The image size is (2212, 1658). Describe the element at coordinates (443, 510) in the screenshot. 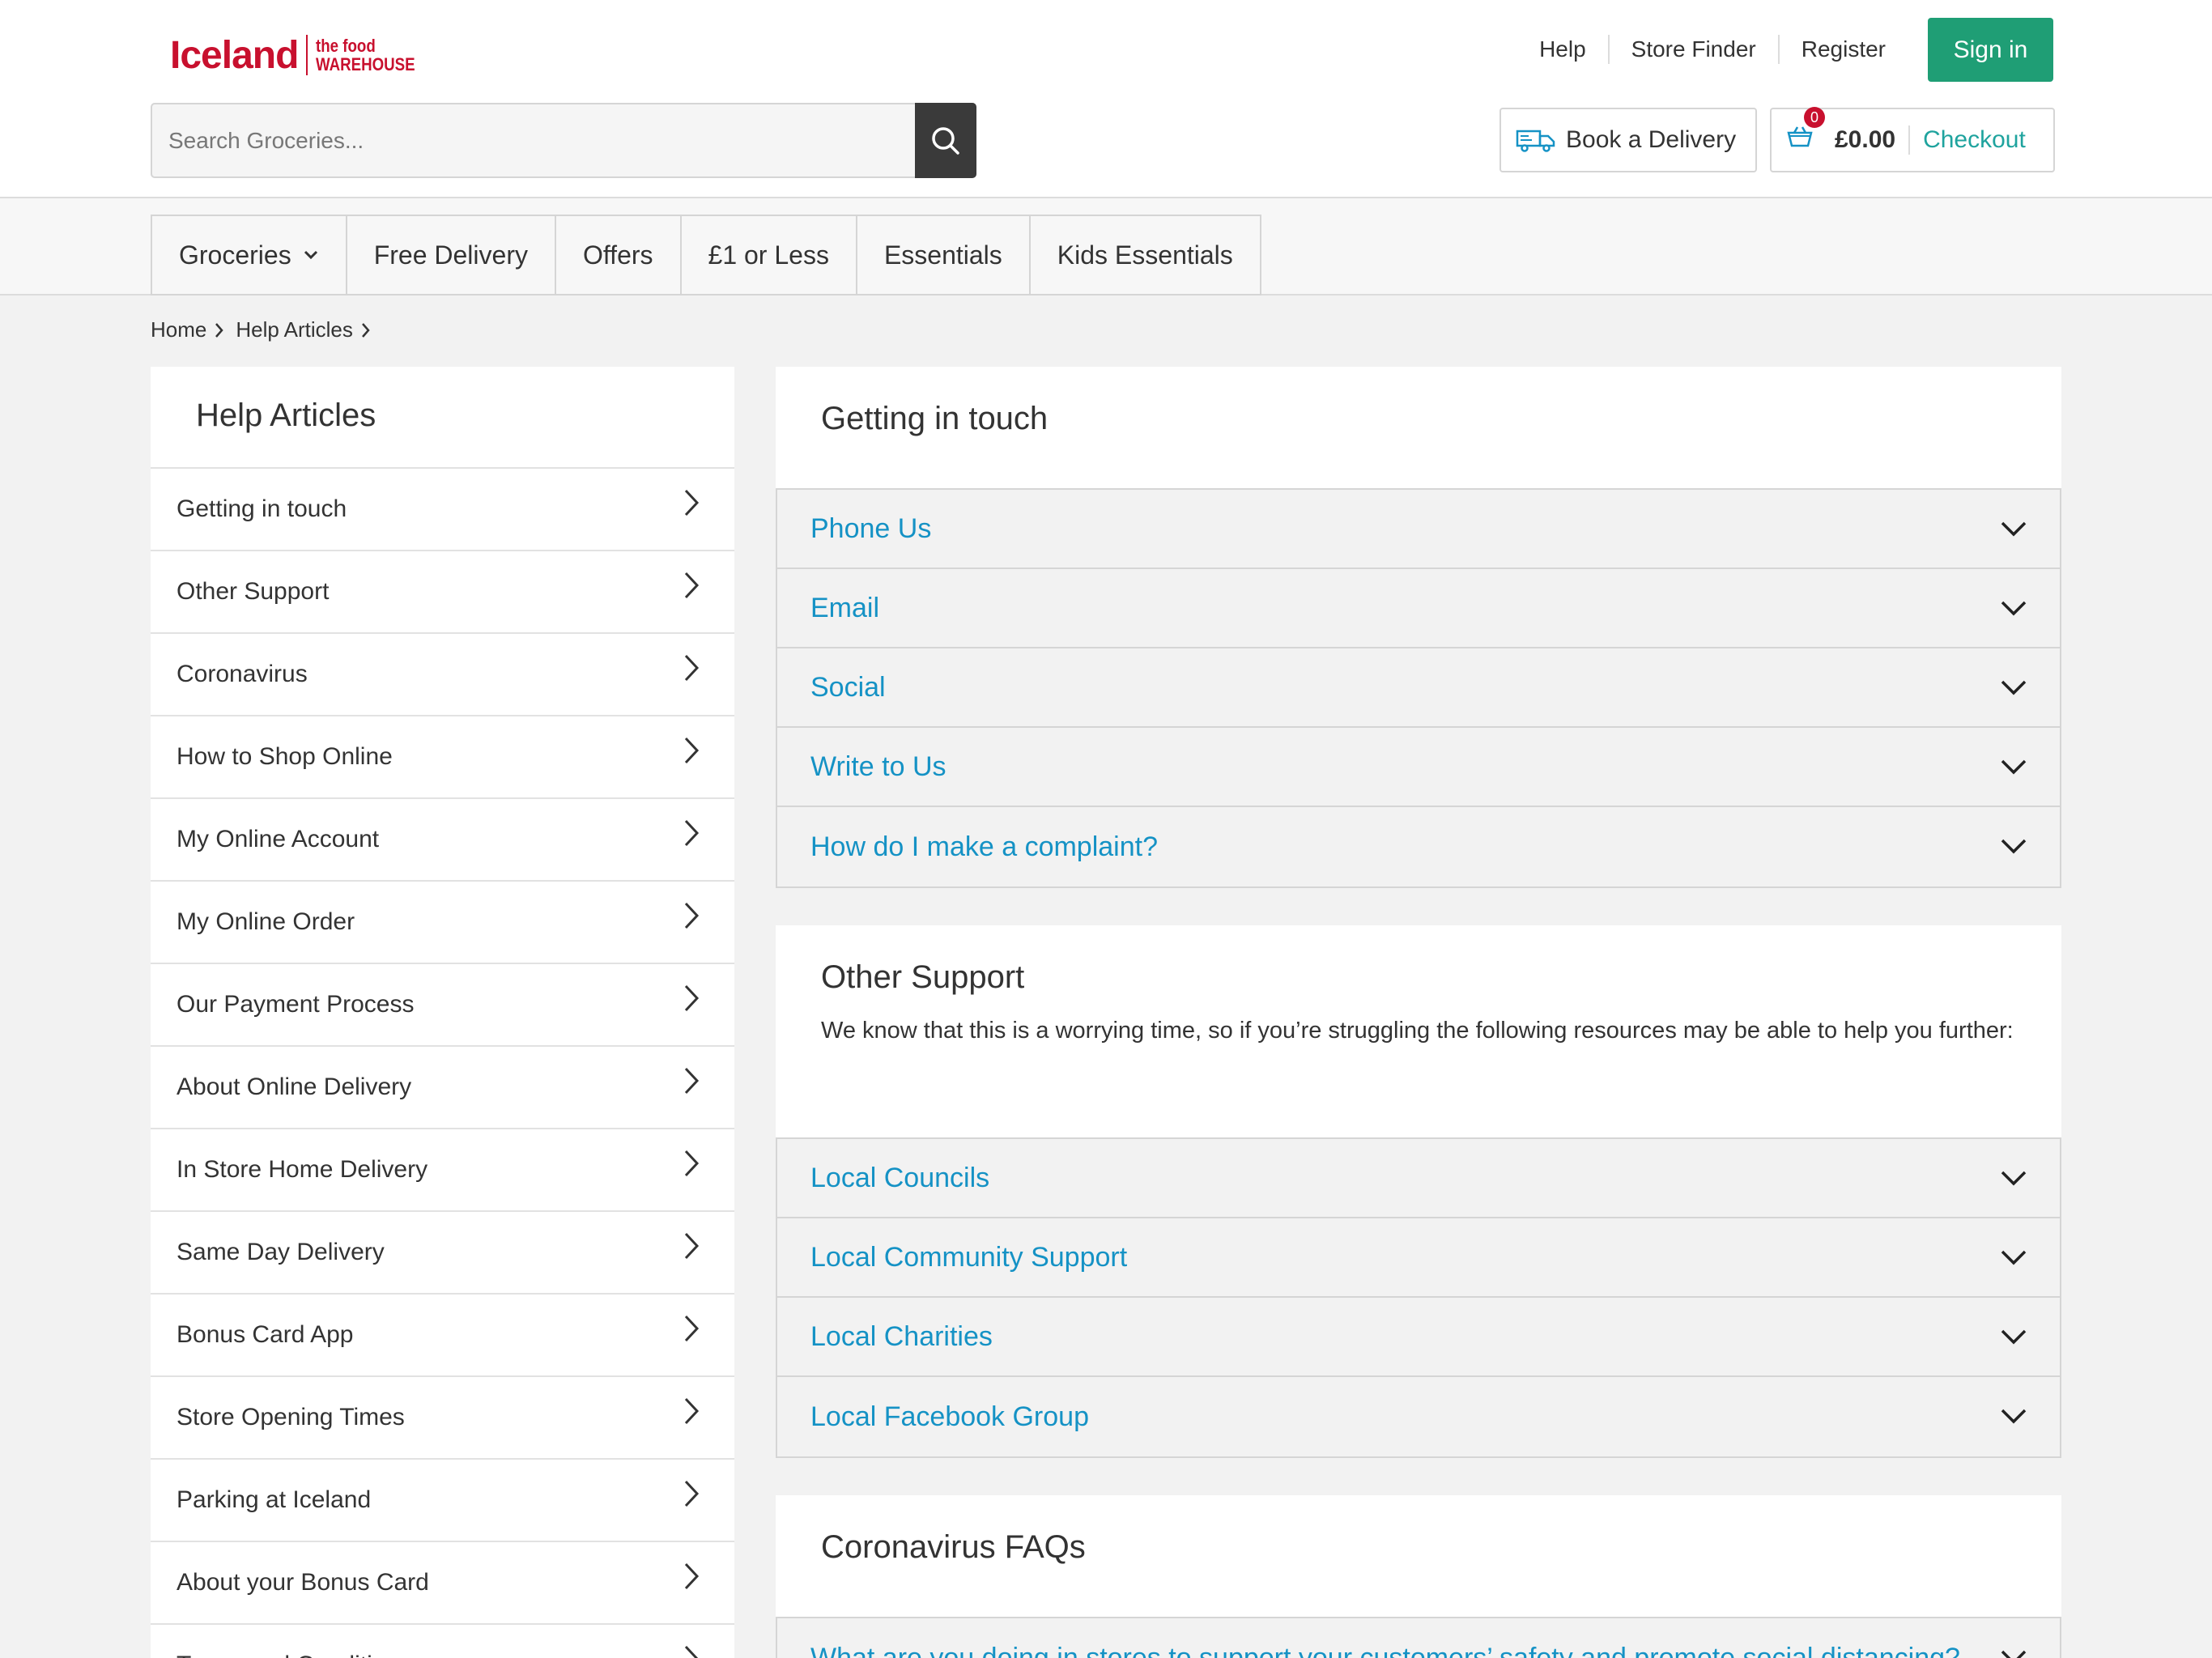

I see `sidebar-item: Getting in touch` at that location.